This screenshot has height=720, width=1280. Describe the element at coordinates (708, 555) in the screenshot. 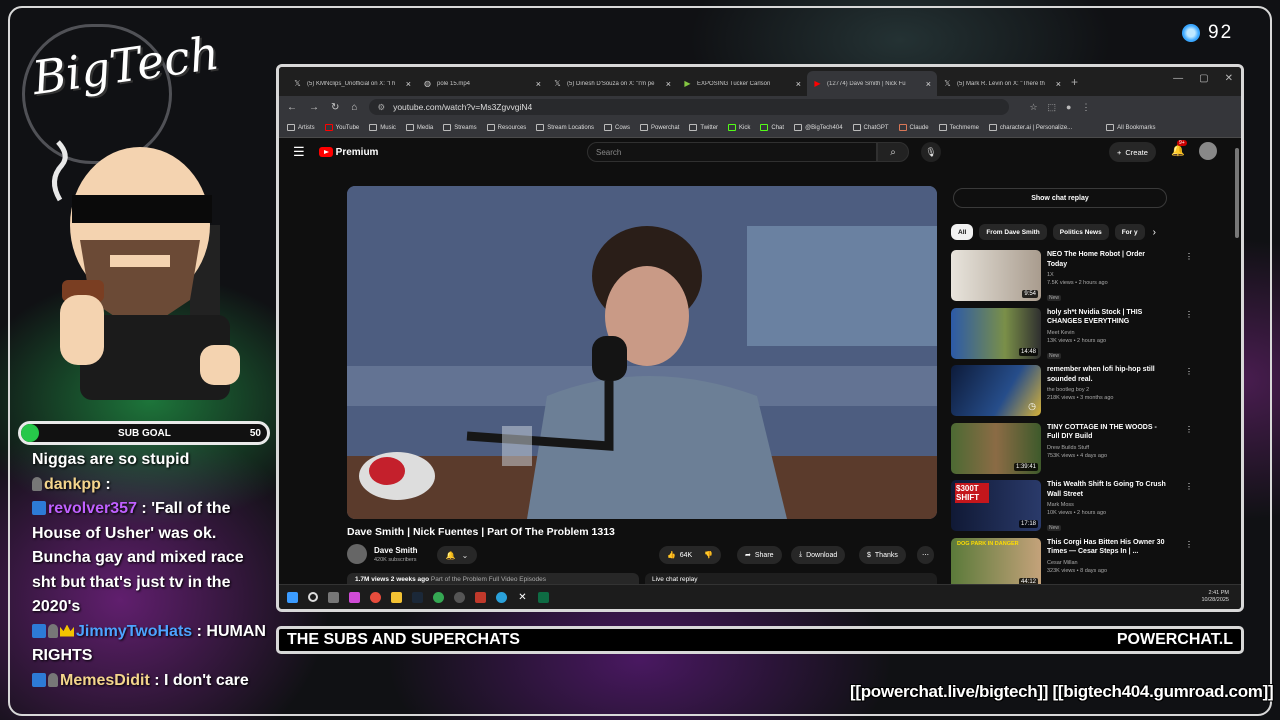

I see `dislike-icon: 👎` at that location.